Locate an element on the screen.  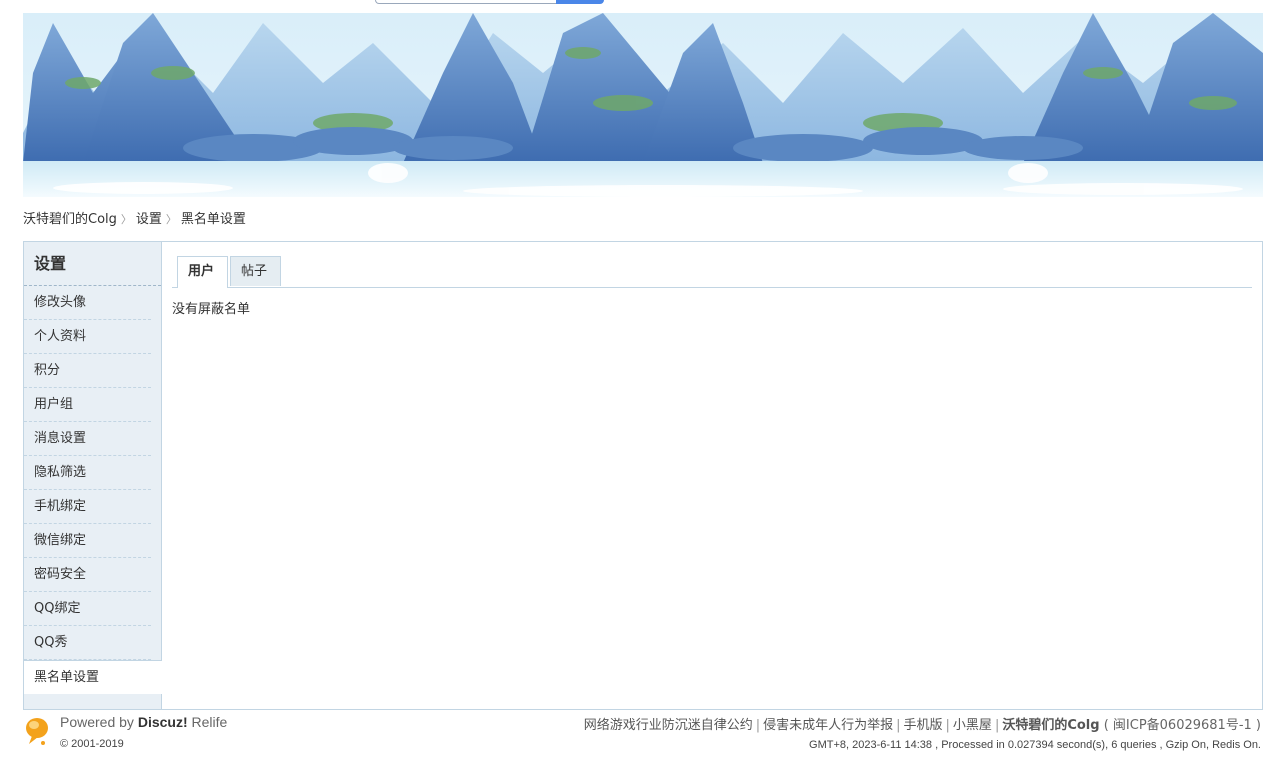
sidebar-title: 设置 is located at coordinates (92, 264).